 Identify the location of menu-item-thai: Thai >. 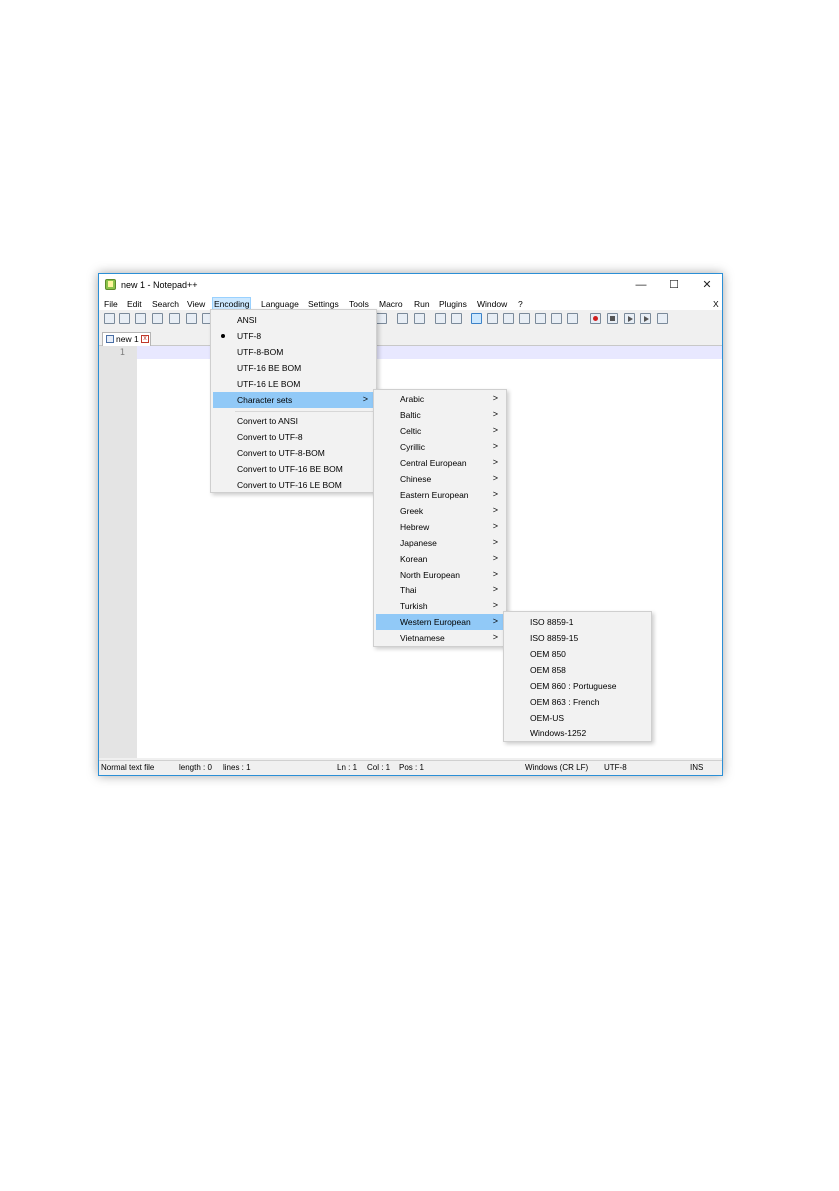
(440, 590).